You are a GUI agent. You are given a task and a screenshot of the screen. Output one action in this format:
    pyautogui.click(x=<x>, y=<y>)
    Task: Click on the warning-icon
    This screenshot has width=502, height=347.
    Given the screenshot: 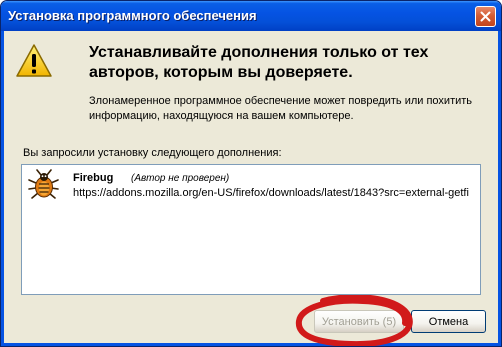 What is the action you would take?
    pyautogui.click(x=34, y=60)
    